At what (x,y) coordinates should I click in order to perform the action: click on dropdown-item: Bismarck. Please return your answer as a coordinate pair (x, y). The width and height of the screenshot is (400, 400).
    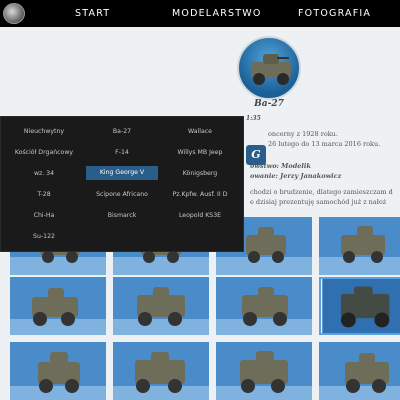
    Looking at the image, I should click on (122, 216).